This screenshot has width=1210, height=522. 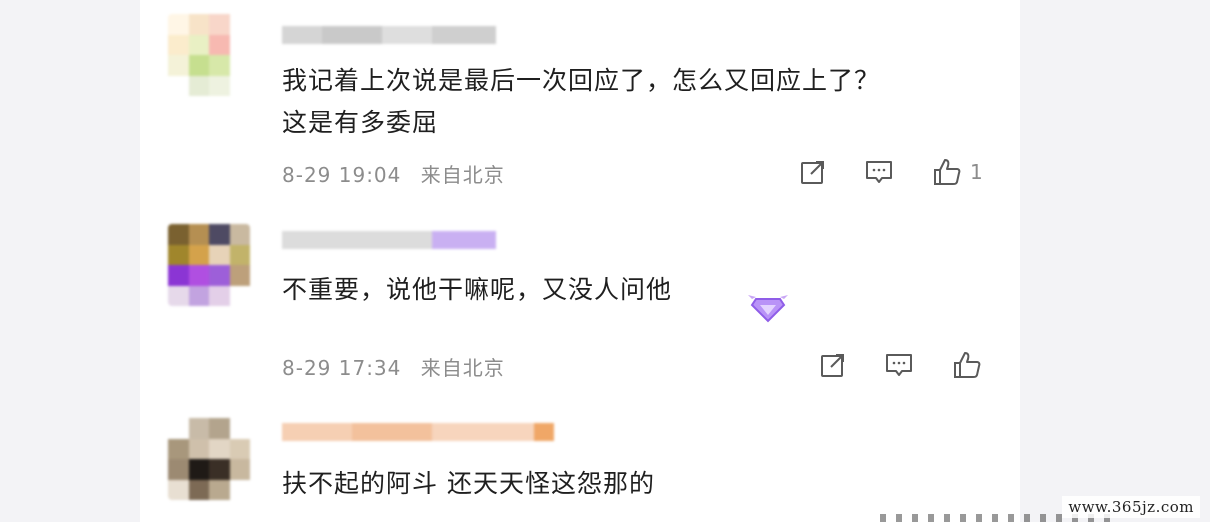 I want to click on comment-time: 8-29 17:34, so click(x=342, y=368).